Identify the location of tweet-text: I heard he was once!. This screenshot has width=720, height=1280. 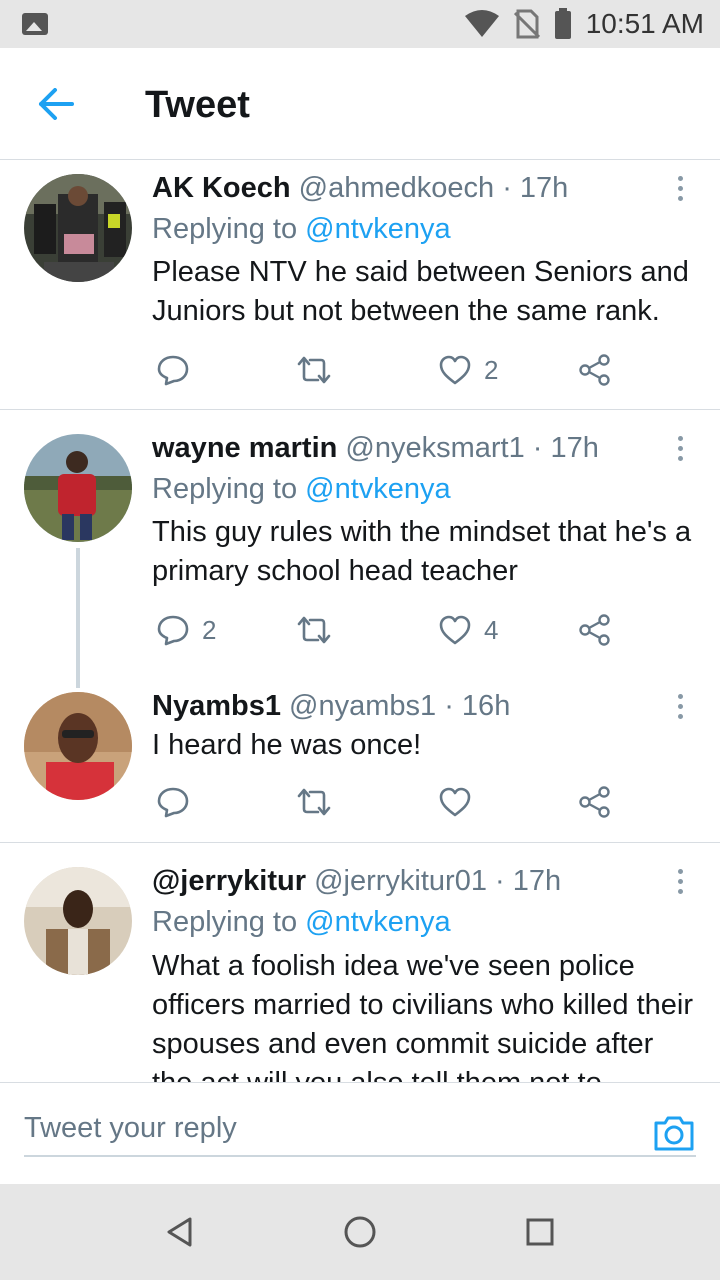
(287, 745).